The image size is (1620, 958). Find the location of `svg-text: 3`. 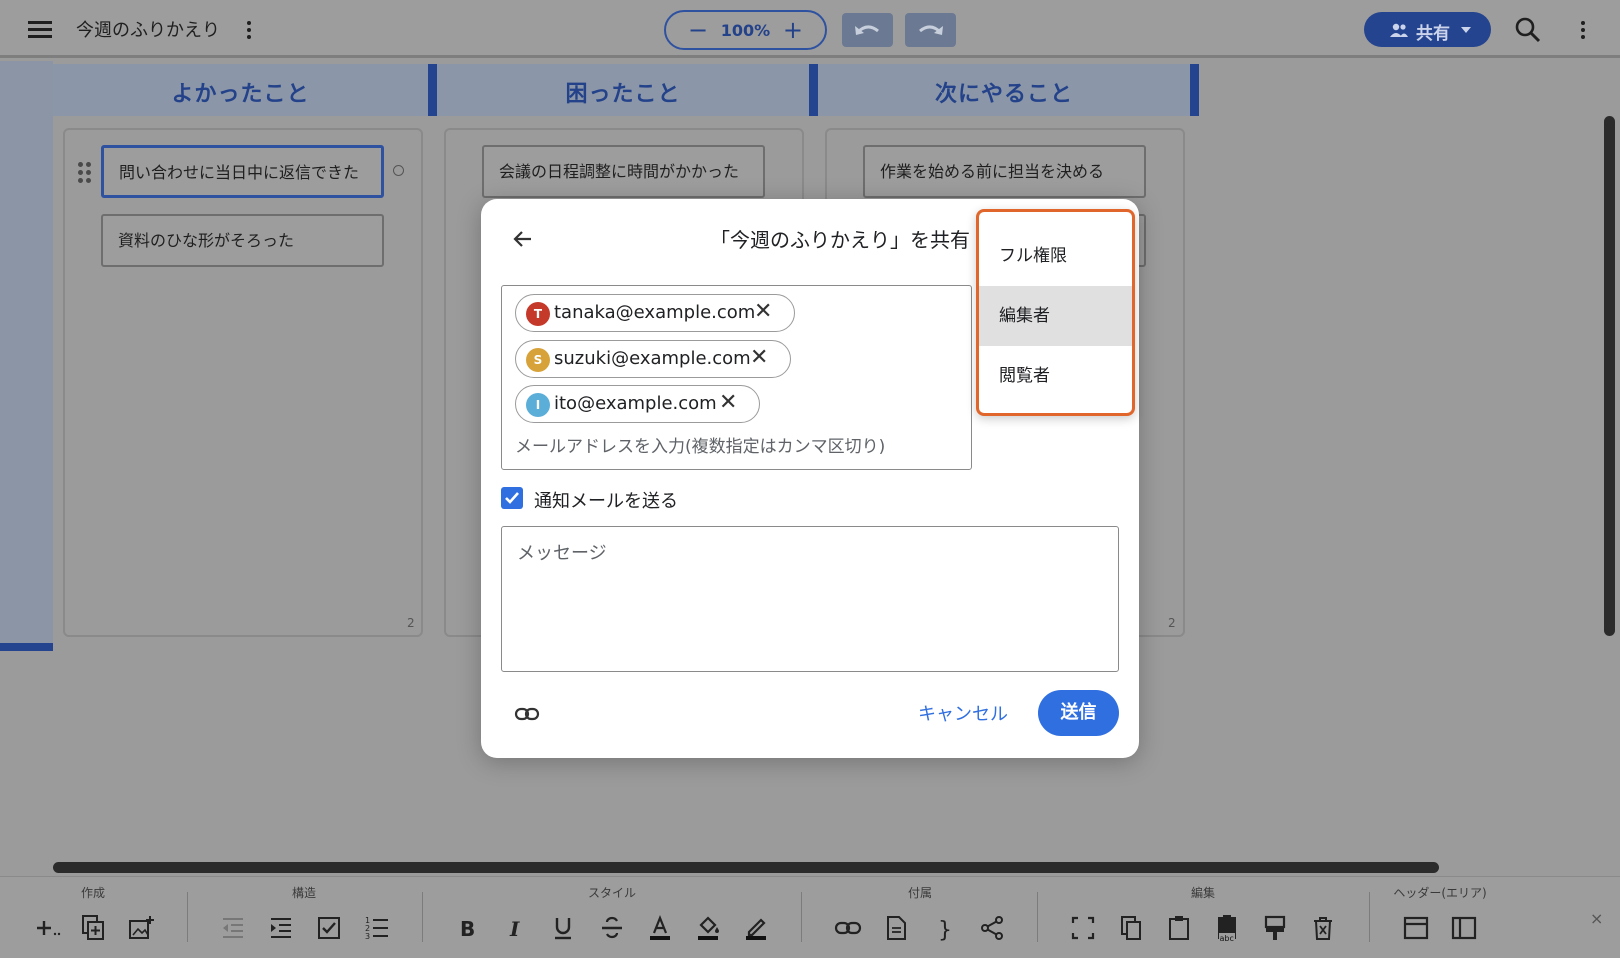

svg-text: 3 is located at coordinates (367, 936).